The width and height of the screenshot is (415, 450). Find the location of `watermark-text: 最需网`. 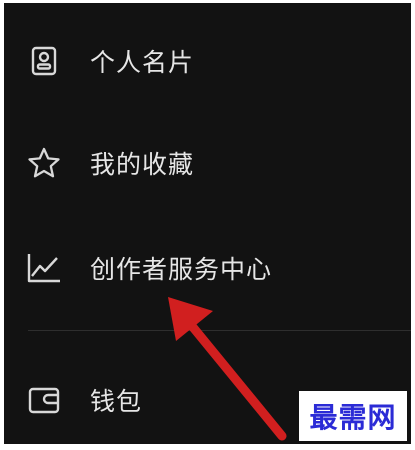

watermark-text: 最需网 is located at coordinates (353, 417).